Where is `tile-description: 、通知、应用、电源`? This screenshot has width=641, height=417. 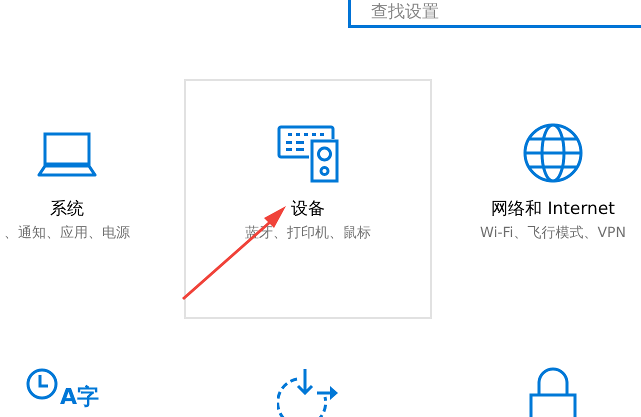 tile-description: 、通知、应用、电源 is located at coordinates (67, 233).